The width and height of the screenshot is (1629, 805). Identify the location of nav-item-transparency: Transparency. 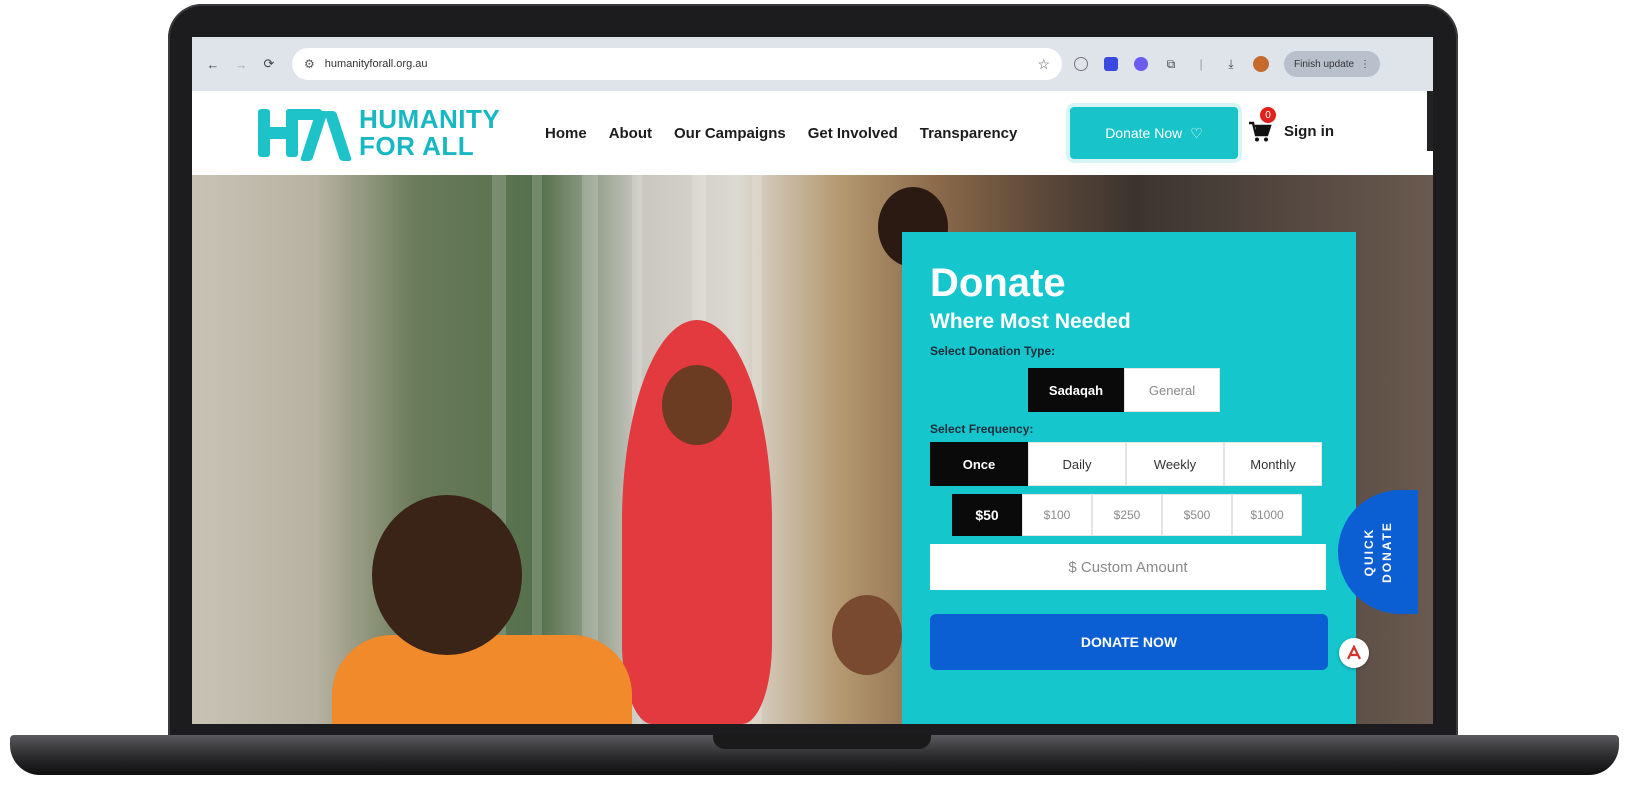
(969, 133).